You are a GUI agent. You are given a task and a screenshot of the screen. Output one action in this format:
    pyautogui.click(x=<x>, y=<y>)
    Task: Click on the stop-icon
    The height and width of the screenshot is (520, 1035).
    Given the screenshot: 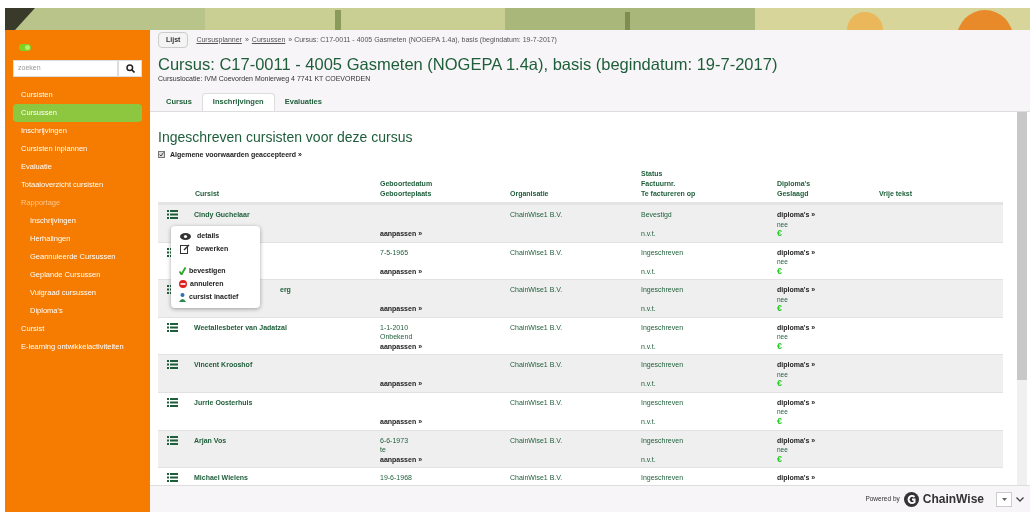 What is the action you would take?
    pyautogui.click(x=183, y=284)
    